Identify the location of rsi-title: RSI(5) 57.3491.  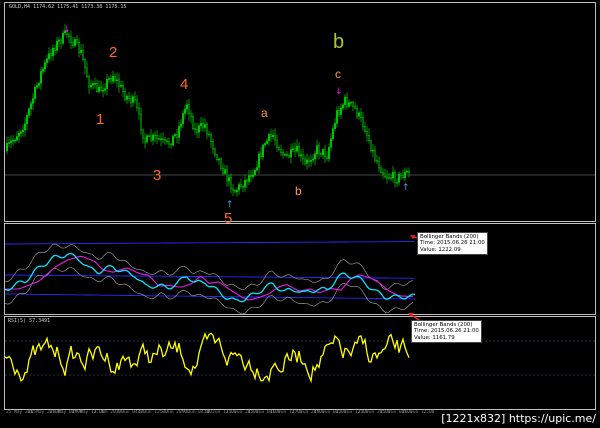
(29, 321).